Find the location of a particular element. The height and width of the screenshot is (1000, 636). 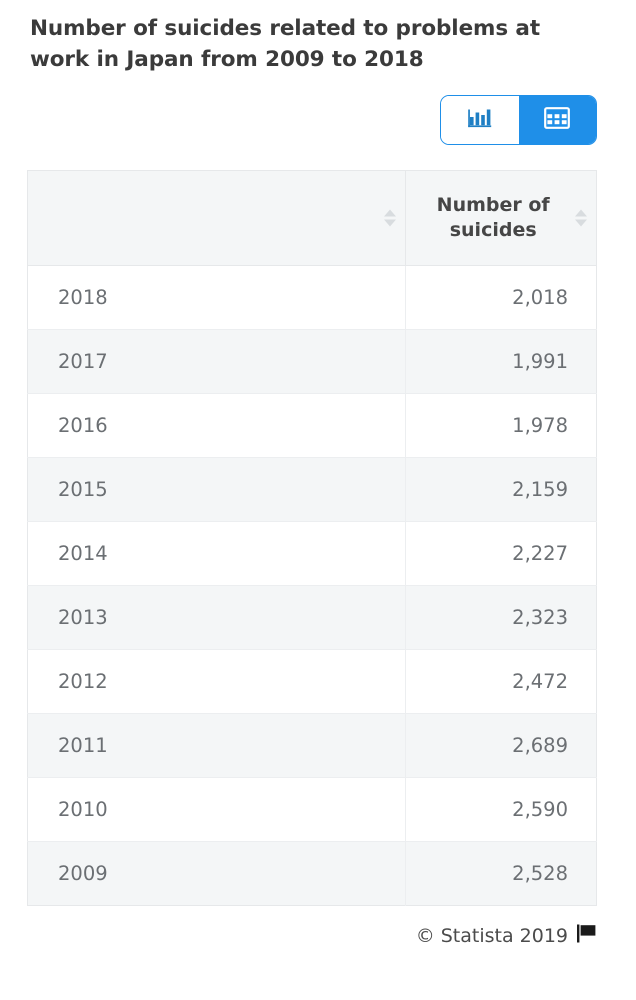

column-header-value: Number of suicides is located at coordinates (501, 218).